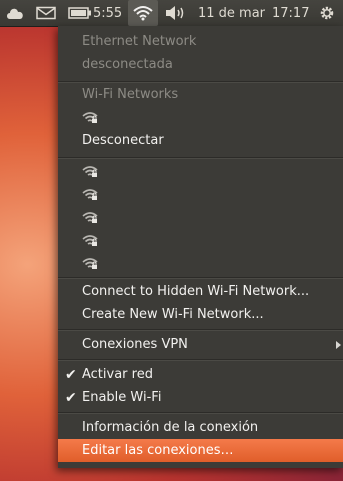  What do you see at coordinates (338, 345) in the screenshot?
I see `submenu-arrow-icon` at bounding box center [338, 345].